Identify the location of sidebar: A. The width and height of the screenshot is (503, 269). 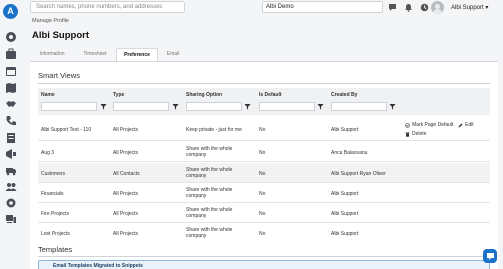
(11, 134).